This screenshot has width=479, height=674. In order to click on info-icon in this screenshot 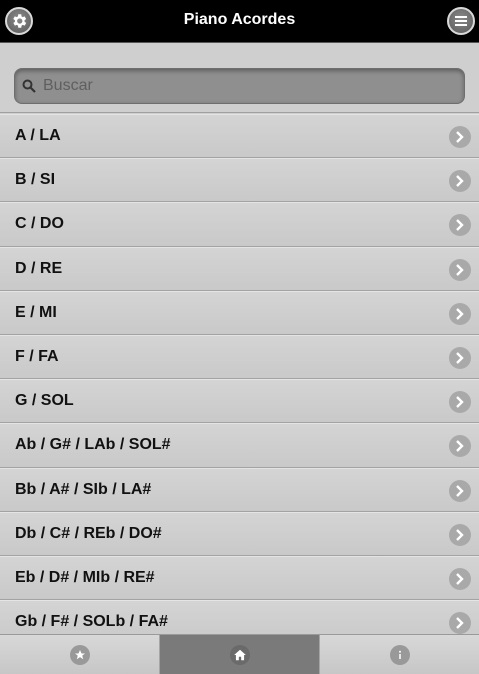, I will do `click(399, 655)`.